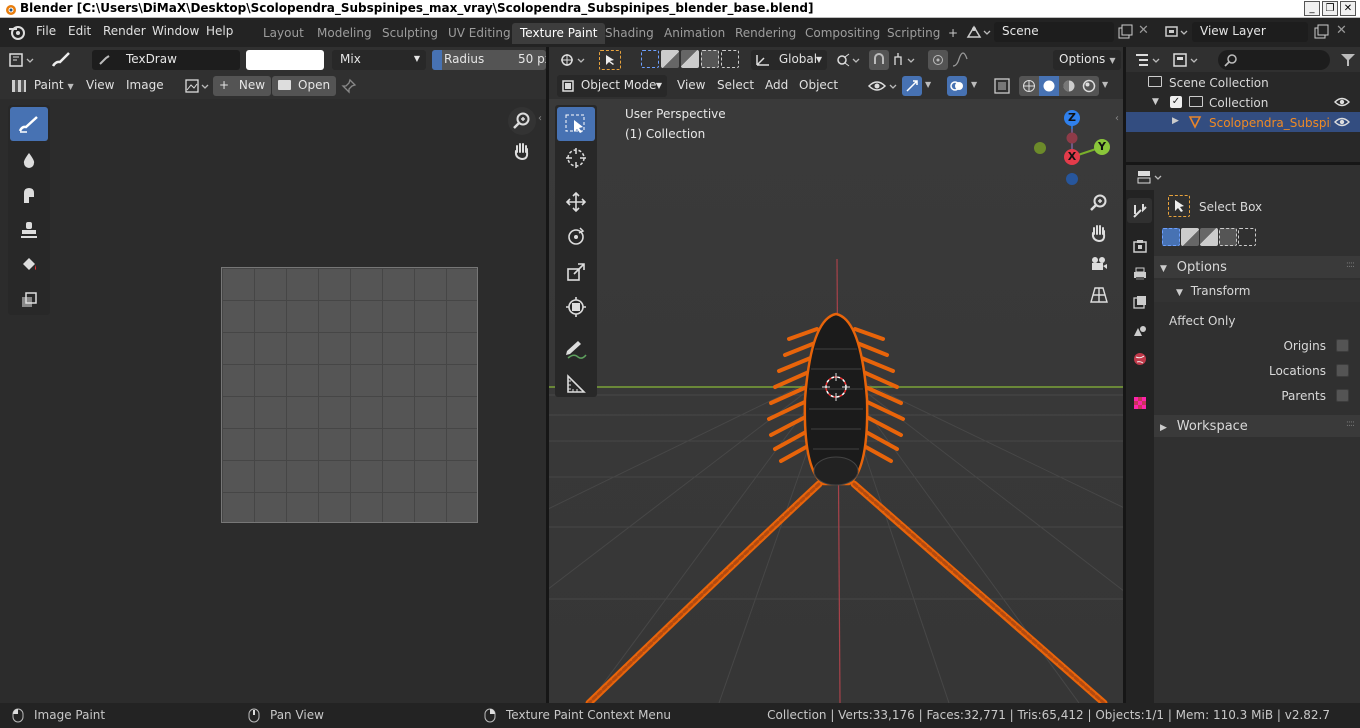  Describe the element at coordinates (1348, 8) in the screenshot. I see `close-window-button: ✕` at that location.